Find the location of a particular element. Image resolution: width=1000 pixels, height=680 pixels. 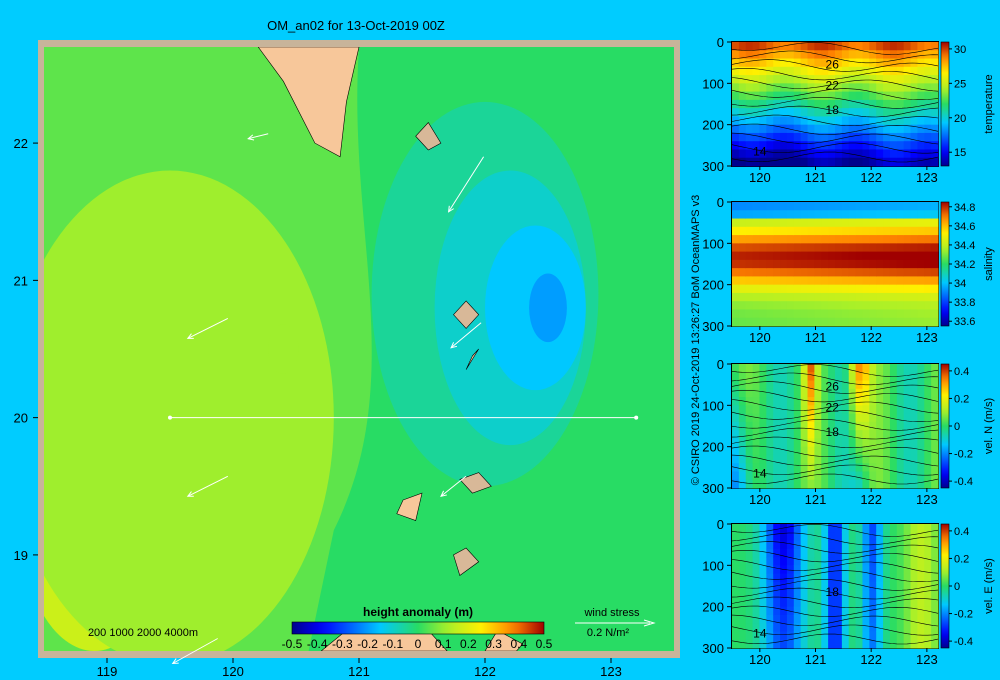

colorbar-tick-label: 30 is located at coordinates (960, 50).